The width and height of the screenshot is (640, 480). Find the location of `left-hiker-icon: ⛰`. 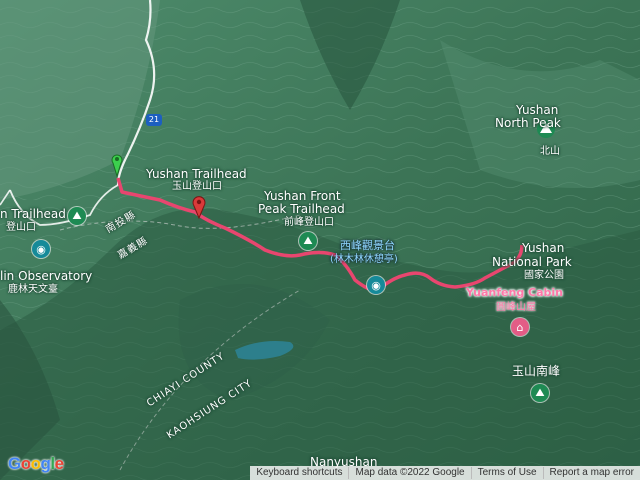

left-hiker-icon: ⛰ is located at coordinates (77, 216).